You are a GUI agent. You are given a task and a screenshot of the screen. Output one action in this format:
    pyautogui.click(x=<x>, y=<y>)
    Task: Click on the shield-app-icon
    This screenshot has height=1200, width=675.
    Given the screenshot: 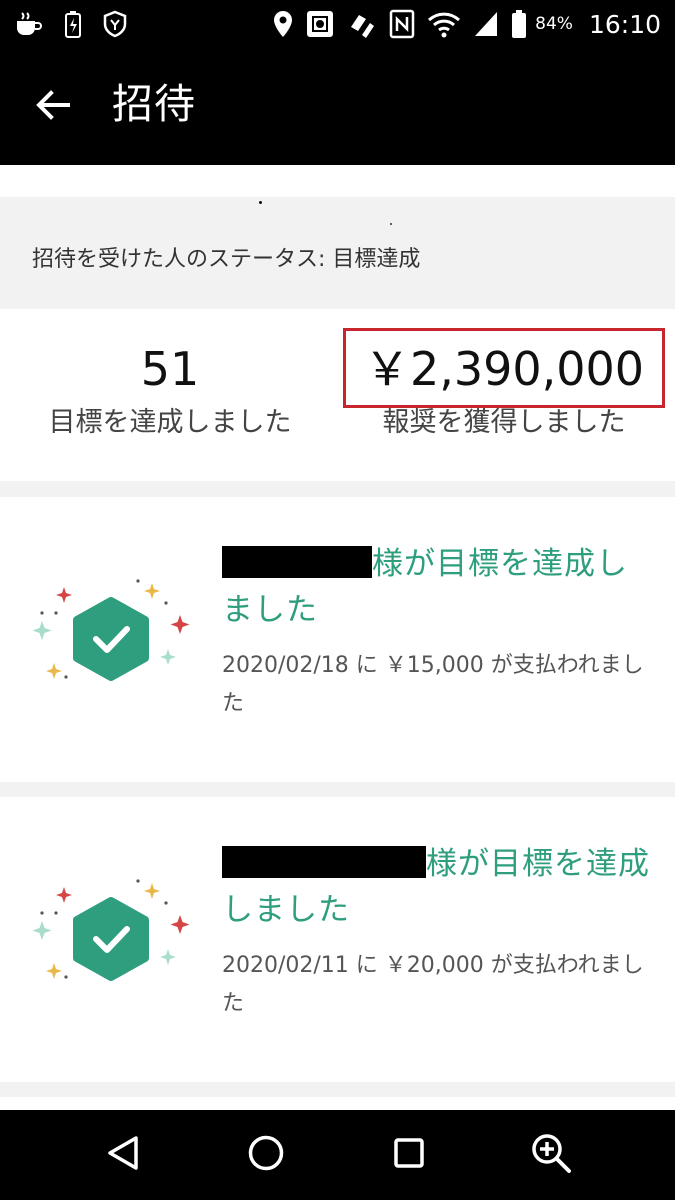 What is the action you would take?
    pyautogui.click(x=115, y=24)
    